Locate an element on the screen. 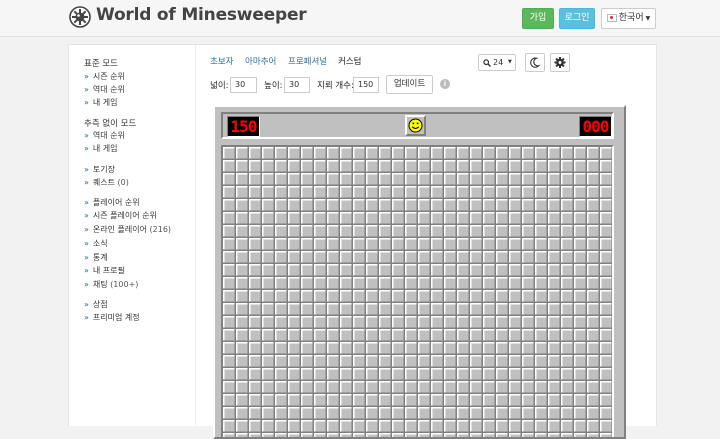 The image size is (720, 439). sidebar-item-stats: »통계 is located at coordinates (96, 257).